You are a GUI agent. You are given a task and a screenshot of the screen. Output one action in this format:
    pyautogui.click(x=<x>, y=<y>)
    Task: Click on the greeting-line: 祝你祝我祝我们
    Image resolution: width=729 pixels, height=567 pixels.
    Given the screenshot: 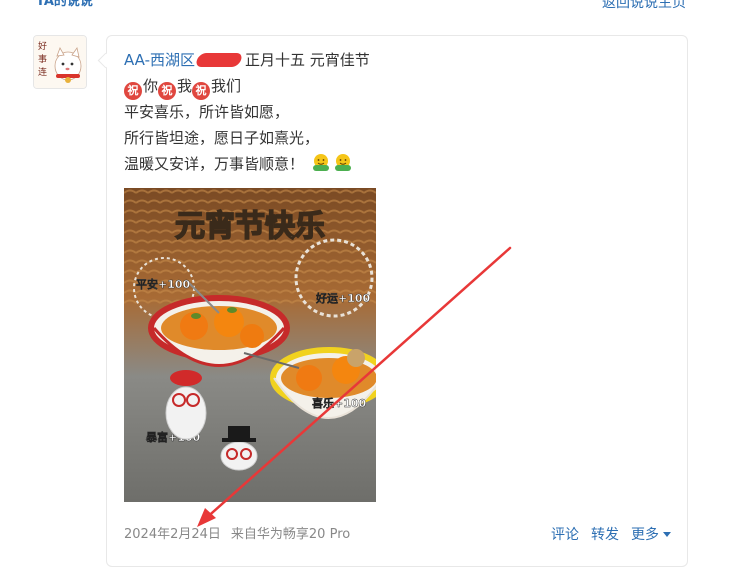 What is the action you would take?
    pyautogui.click(x=182, y=87)
    